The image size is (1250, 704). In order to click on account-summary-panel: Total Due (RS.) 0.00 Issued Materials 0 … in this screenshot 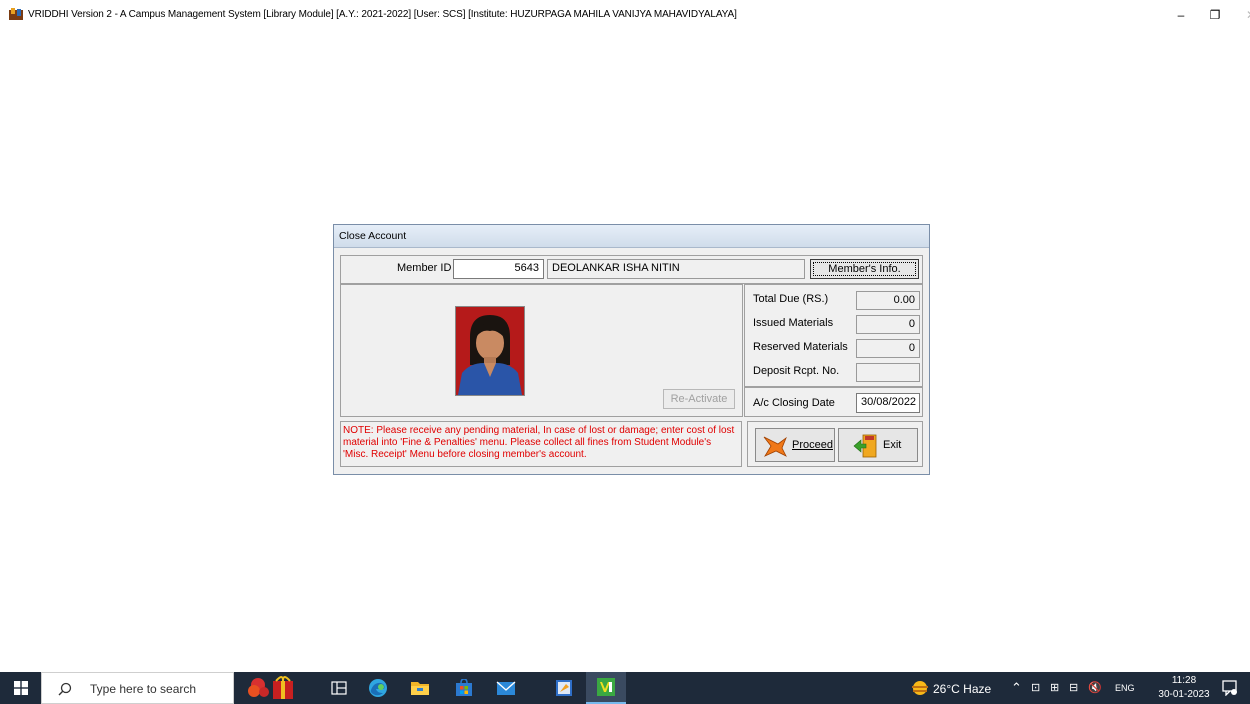, I will do `click(833, 335)`.